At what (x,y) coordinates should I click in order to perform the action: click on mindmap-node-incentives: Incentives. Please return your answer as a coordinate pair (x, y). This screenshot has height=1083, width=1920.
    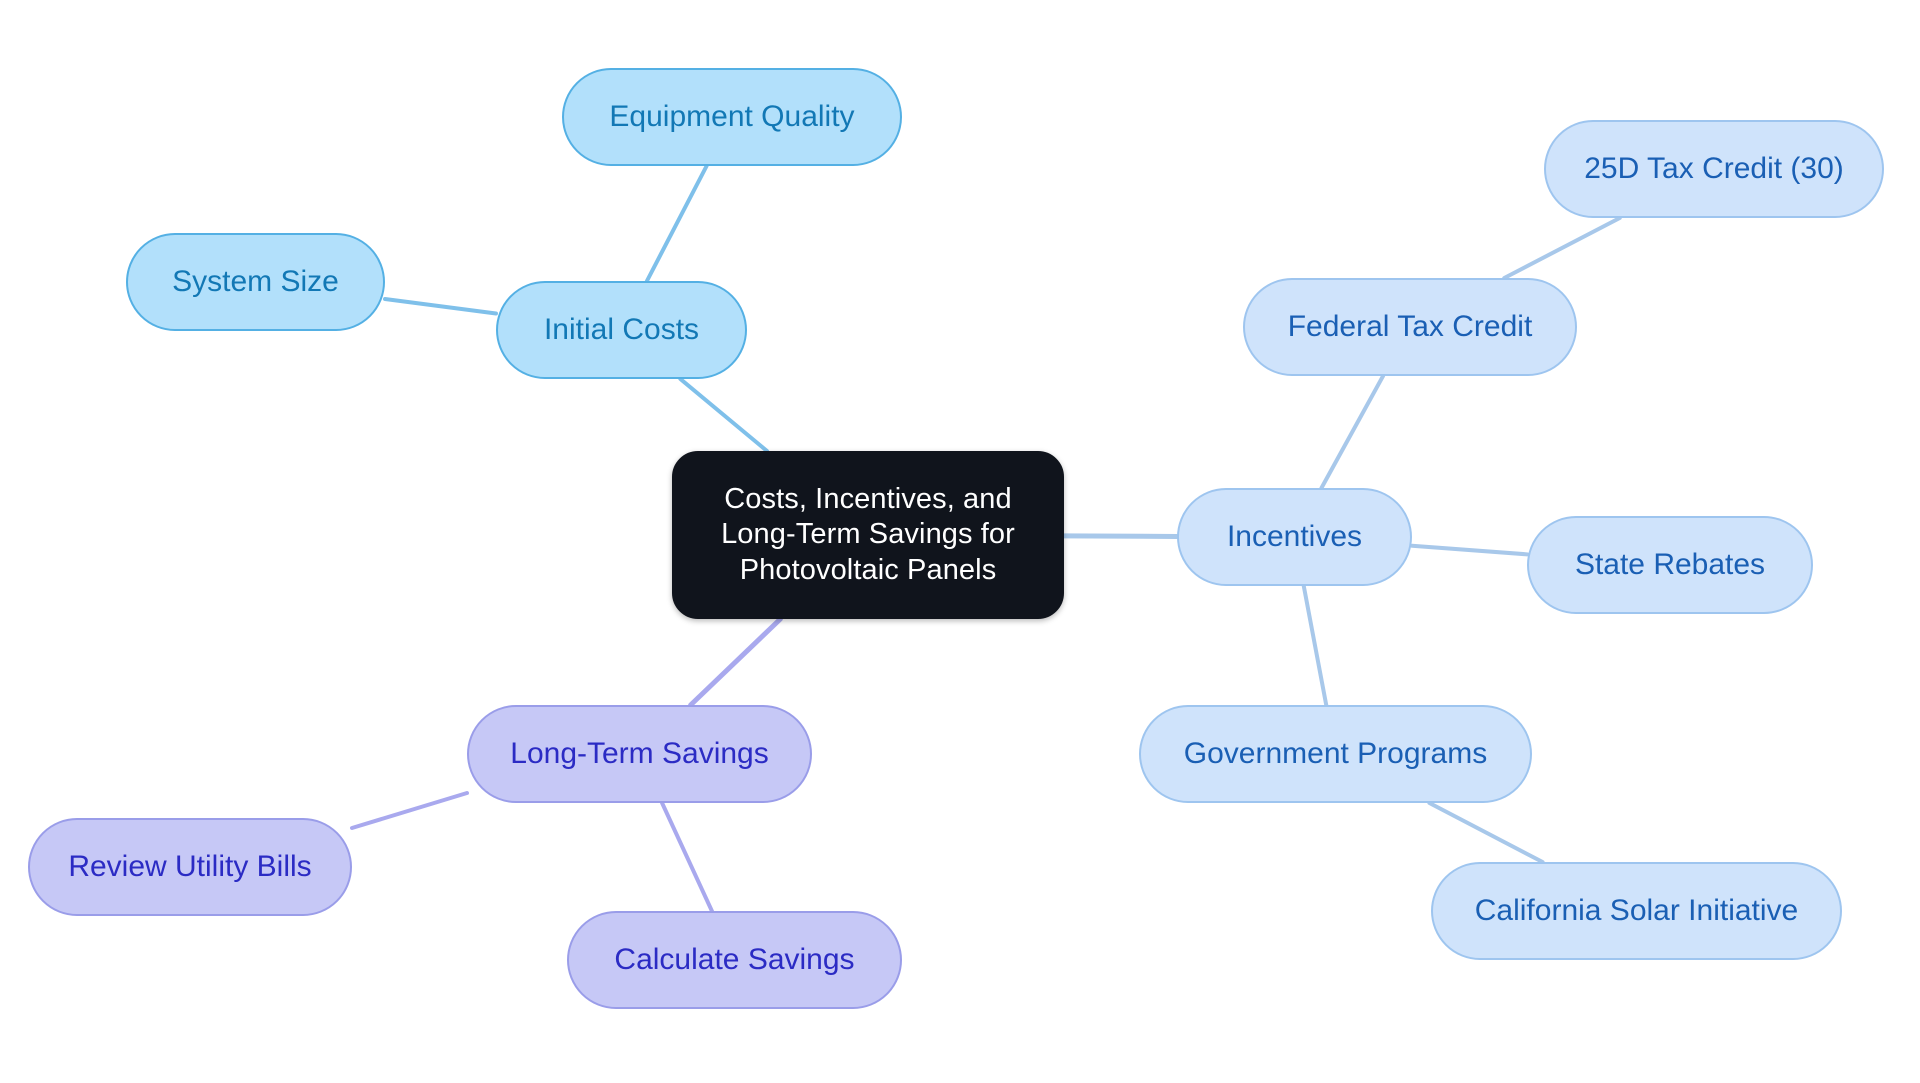
    Looking at the image, I should click on (1294, 537).